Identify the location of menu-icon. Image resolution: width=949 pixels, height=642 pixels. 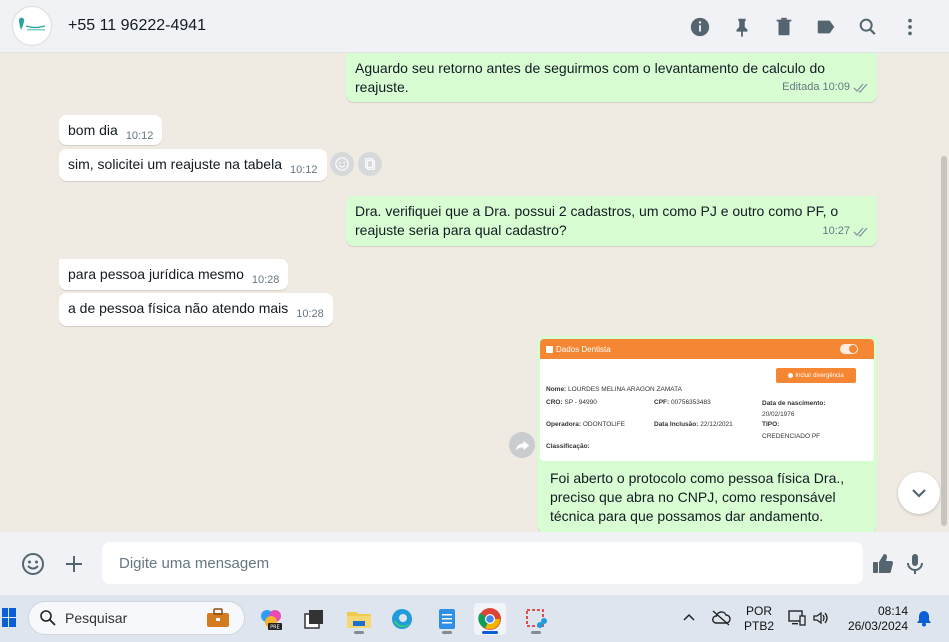
(910, 27).